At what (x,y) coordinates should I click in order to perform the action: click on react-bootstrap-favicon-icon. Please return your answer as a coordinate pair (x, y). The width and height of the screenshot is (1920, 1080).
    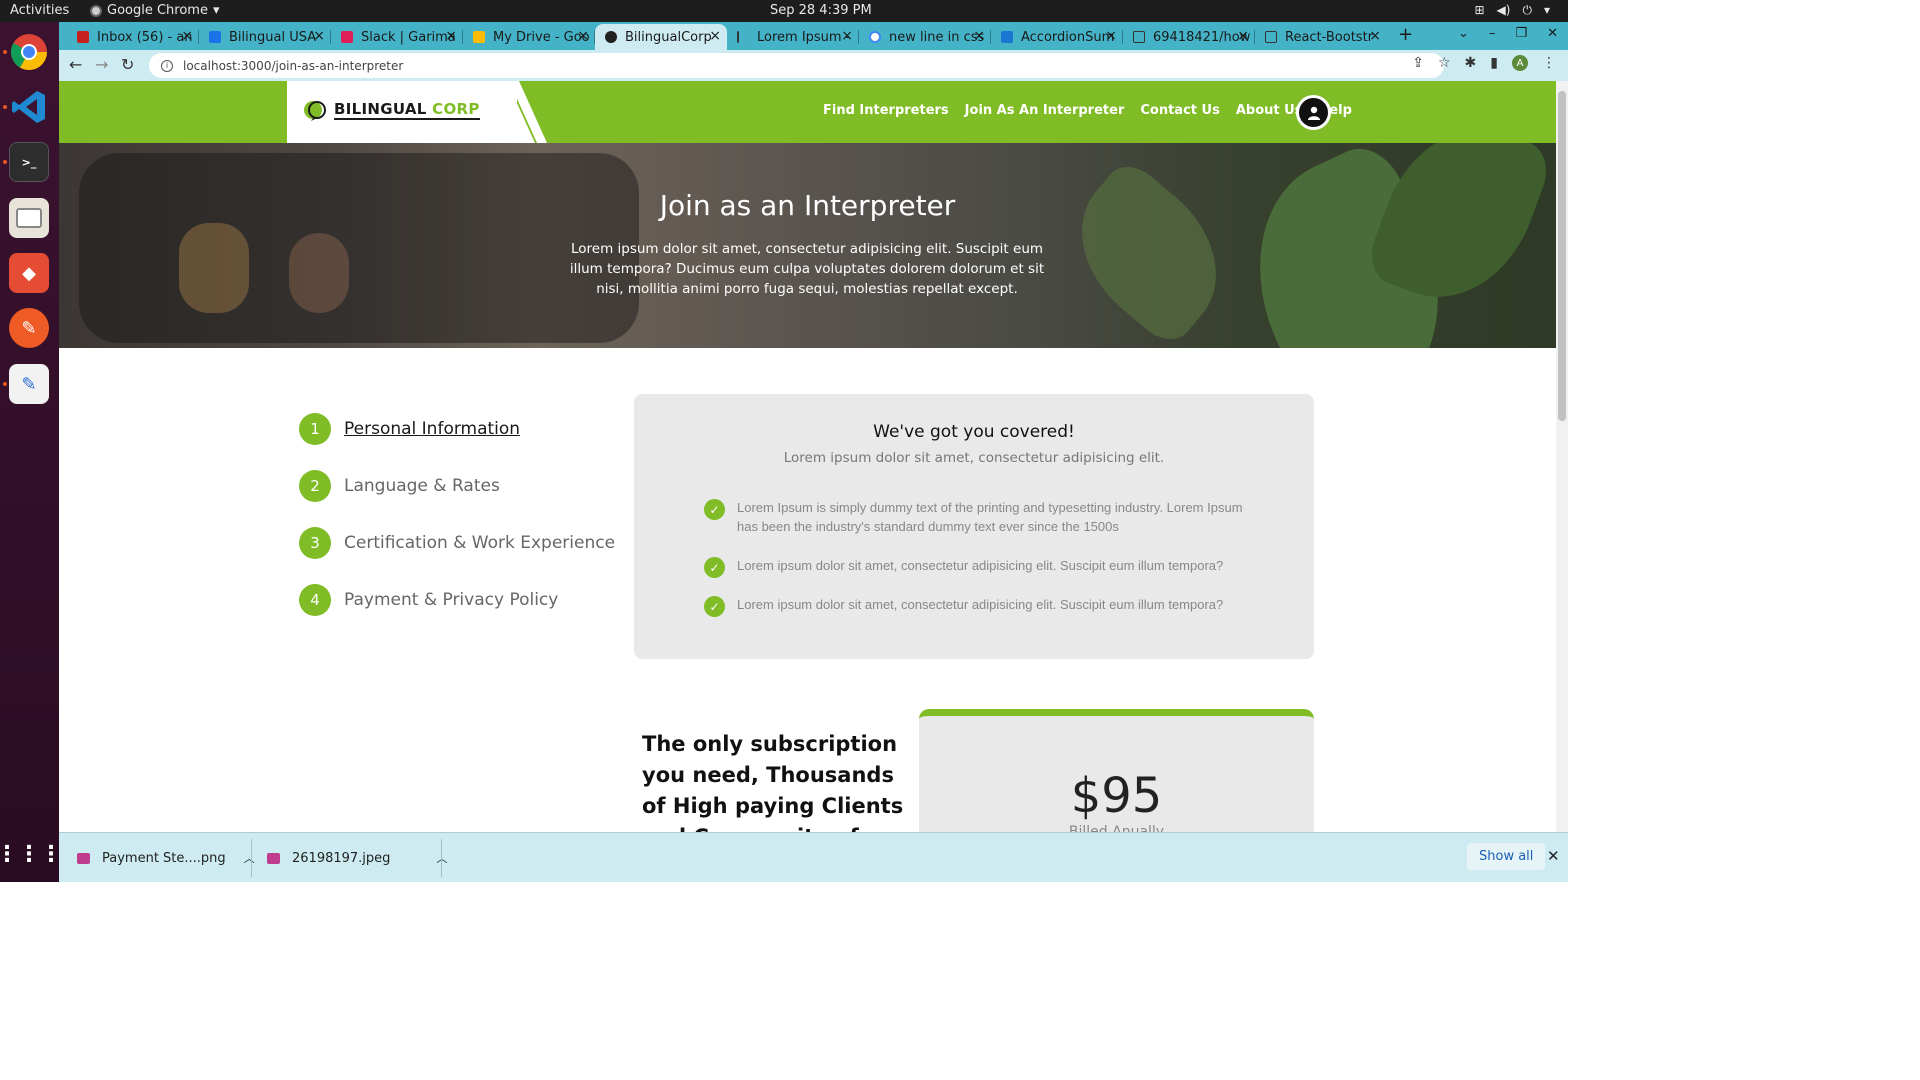
    Looking at the image, I should click on (1271, 37).